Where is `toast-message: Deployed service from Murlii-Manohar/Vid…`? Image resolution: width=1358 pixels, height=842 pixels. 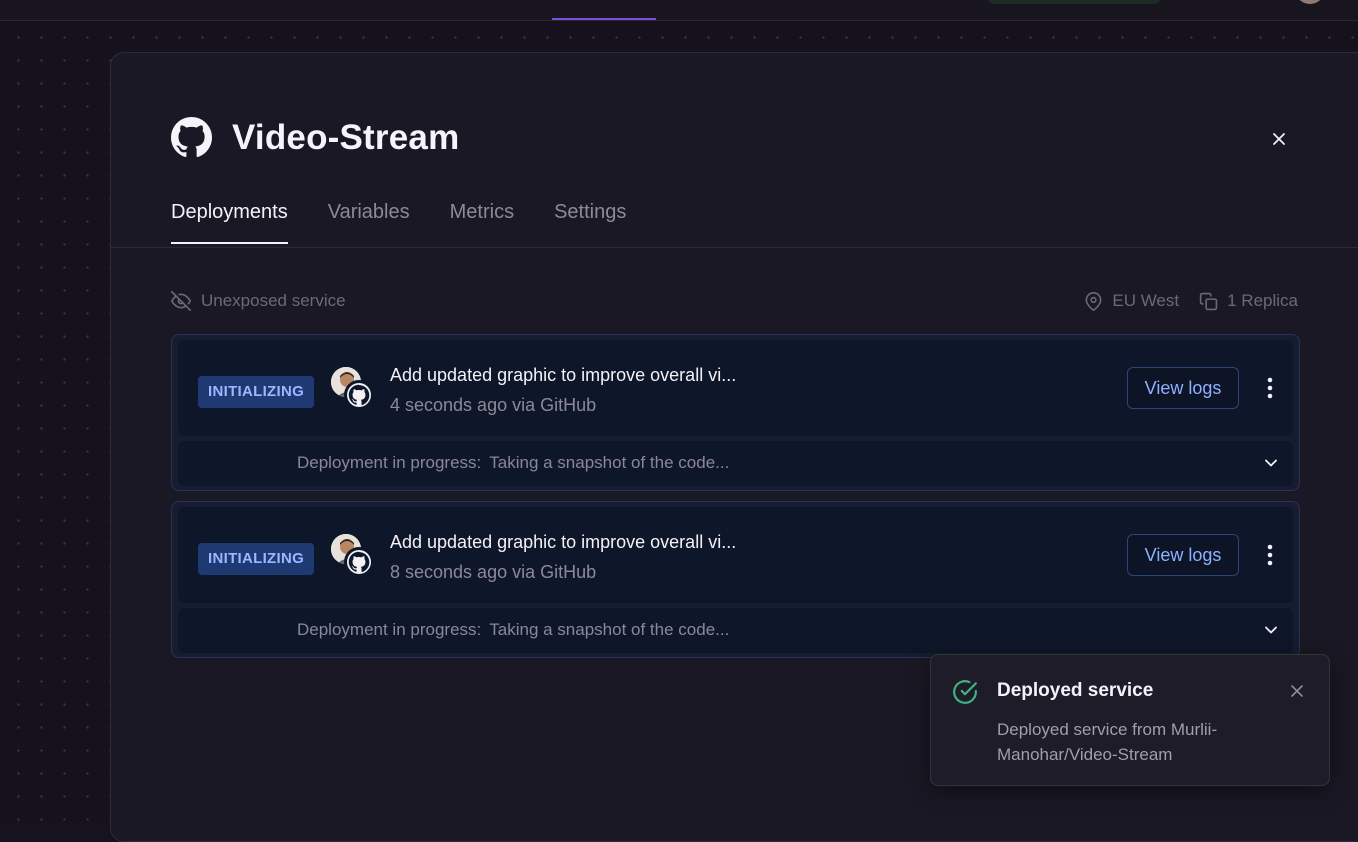
toast-message: Deployed service from Murlii-Manohar/Vid… is located at coordinates (1107, 742).